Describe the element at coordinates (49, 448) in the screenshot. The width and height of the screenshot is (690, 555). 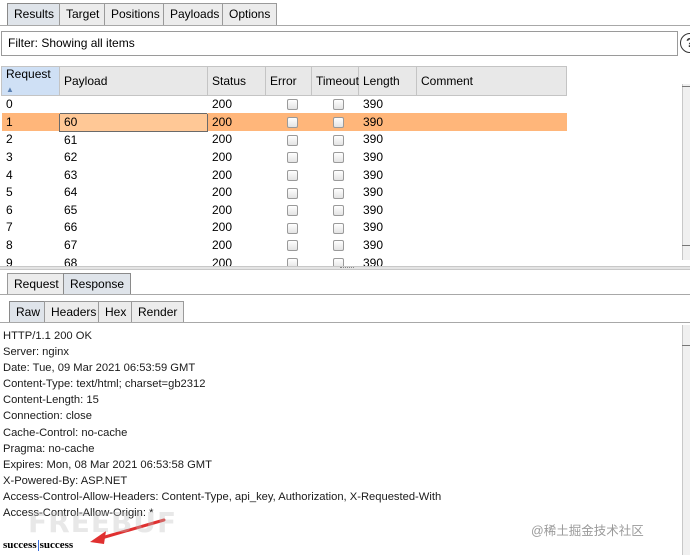
I see `response-line: Pragma: no-cache` at that location.